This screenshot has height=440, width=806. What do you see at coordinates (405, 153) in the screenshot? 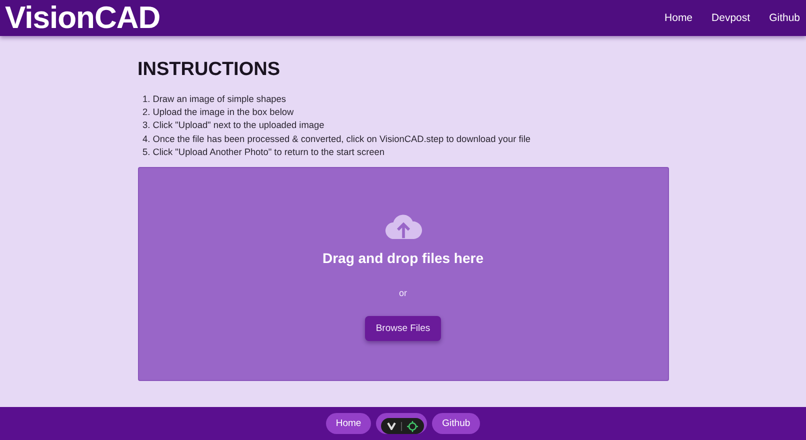
I see `instruction-step: 5. Click "Upload Another Photo" to return to the start screen` at bounding box center [405, 153].